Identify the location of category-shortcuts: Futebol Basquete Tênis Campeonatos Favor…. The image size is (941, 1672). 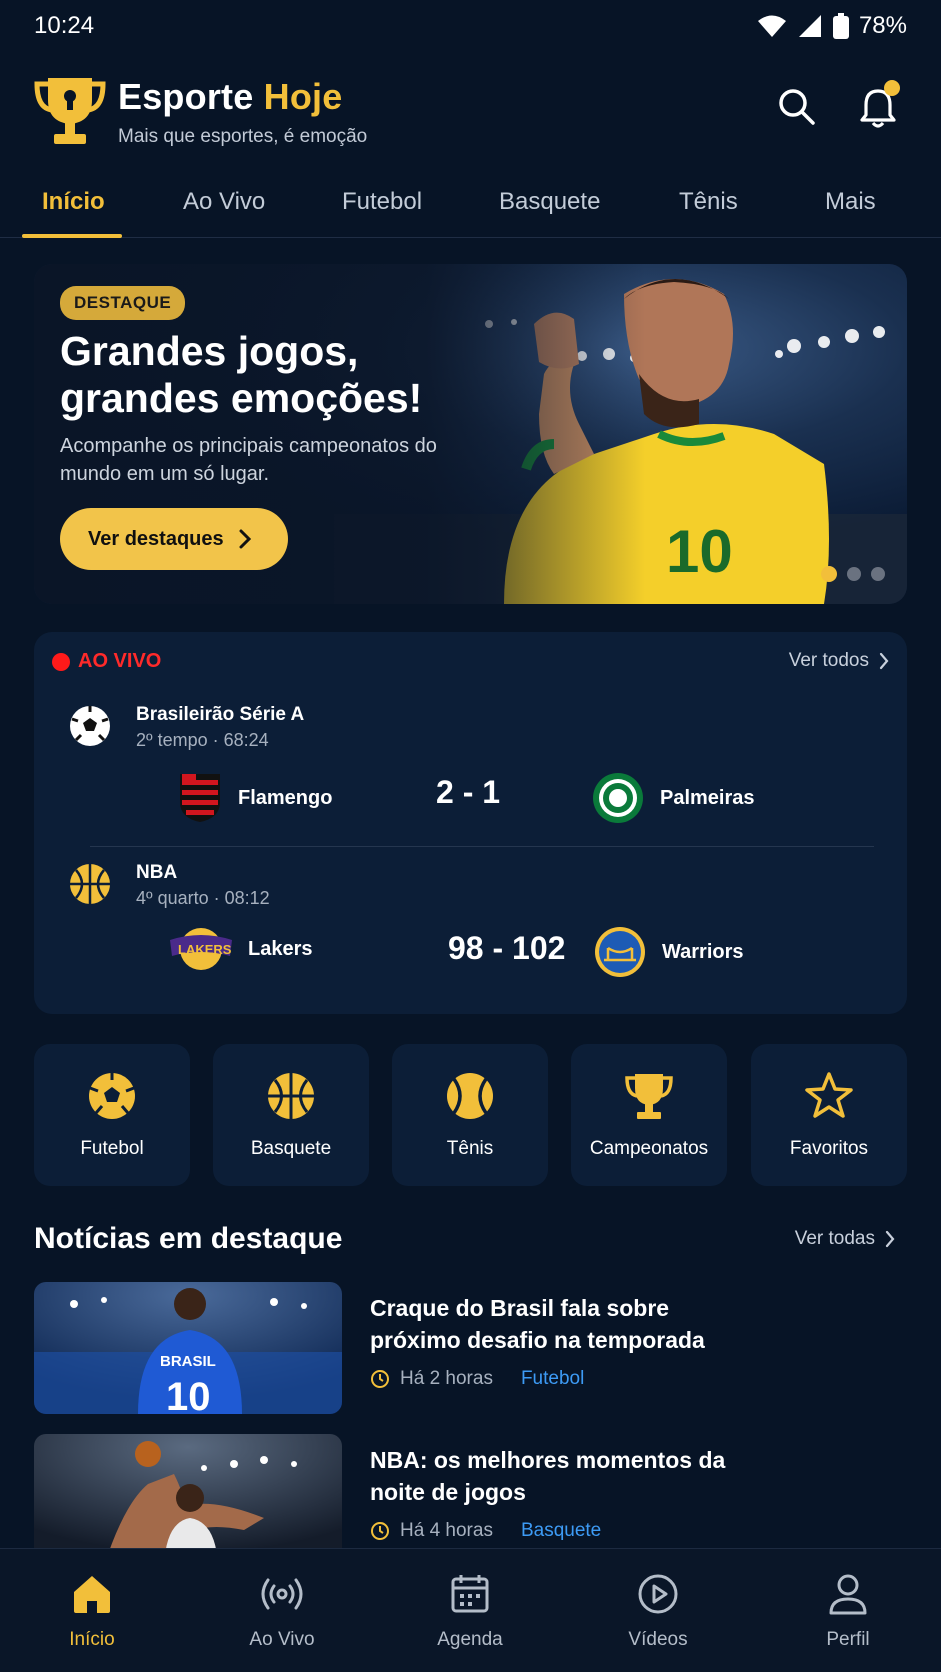
(470, 1115).